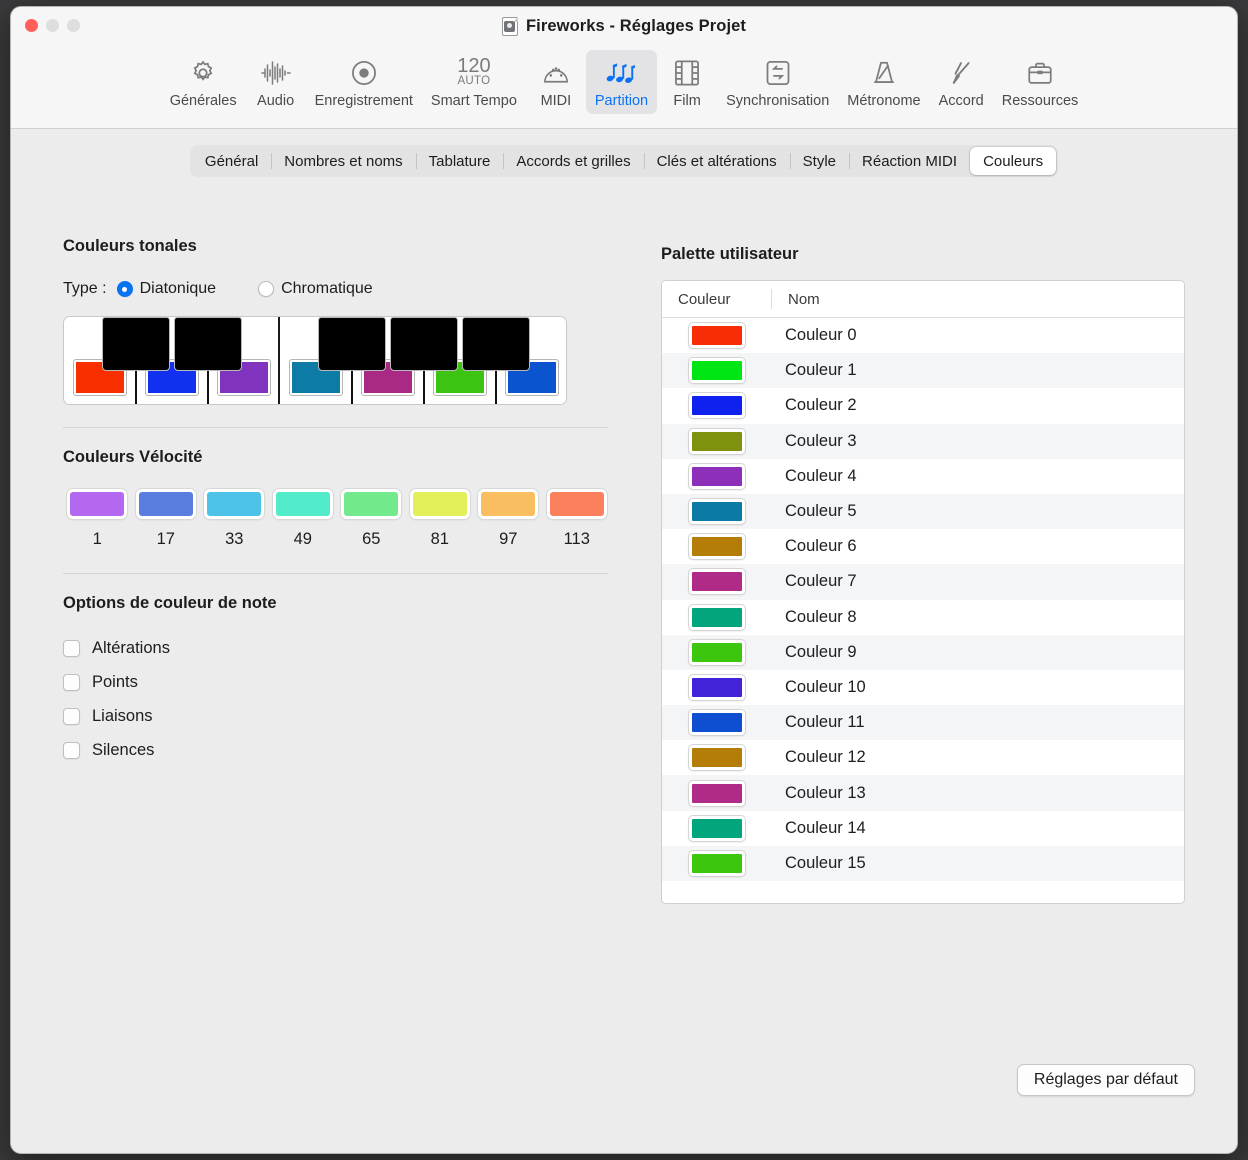 The height and width of the screenshot is (1160, 1248). What do you see at coordinates (1105, 1080) in the screenshot?
I see `restore-defaults-button: Réglages par défaut` at bounding box center [1105, 1080].